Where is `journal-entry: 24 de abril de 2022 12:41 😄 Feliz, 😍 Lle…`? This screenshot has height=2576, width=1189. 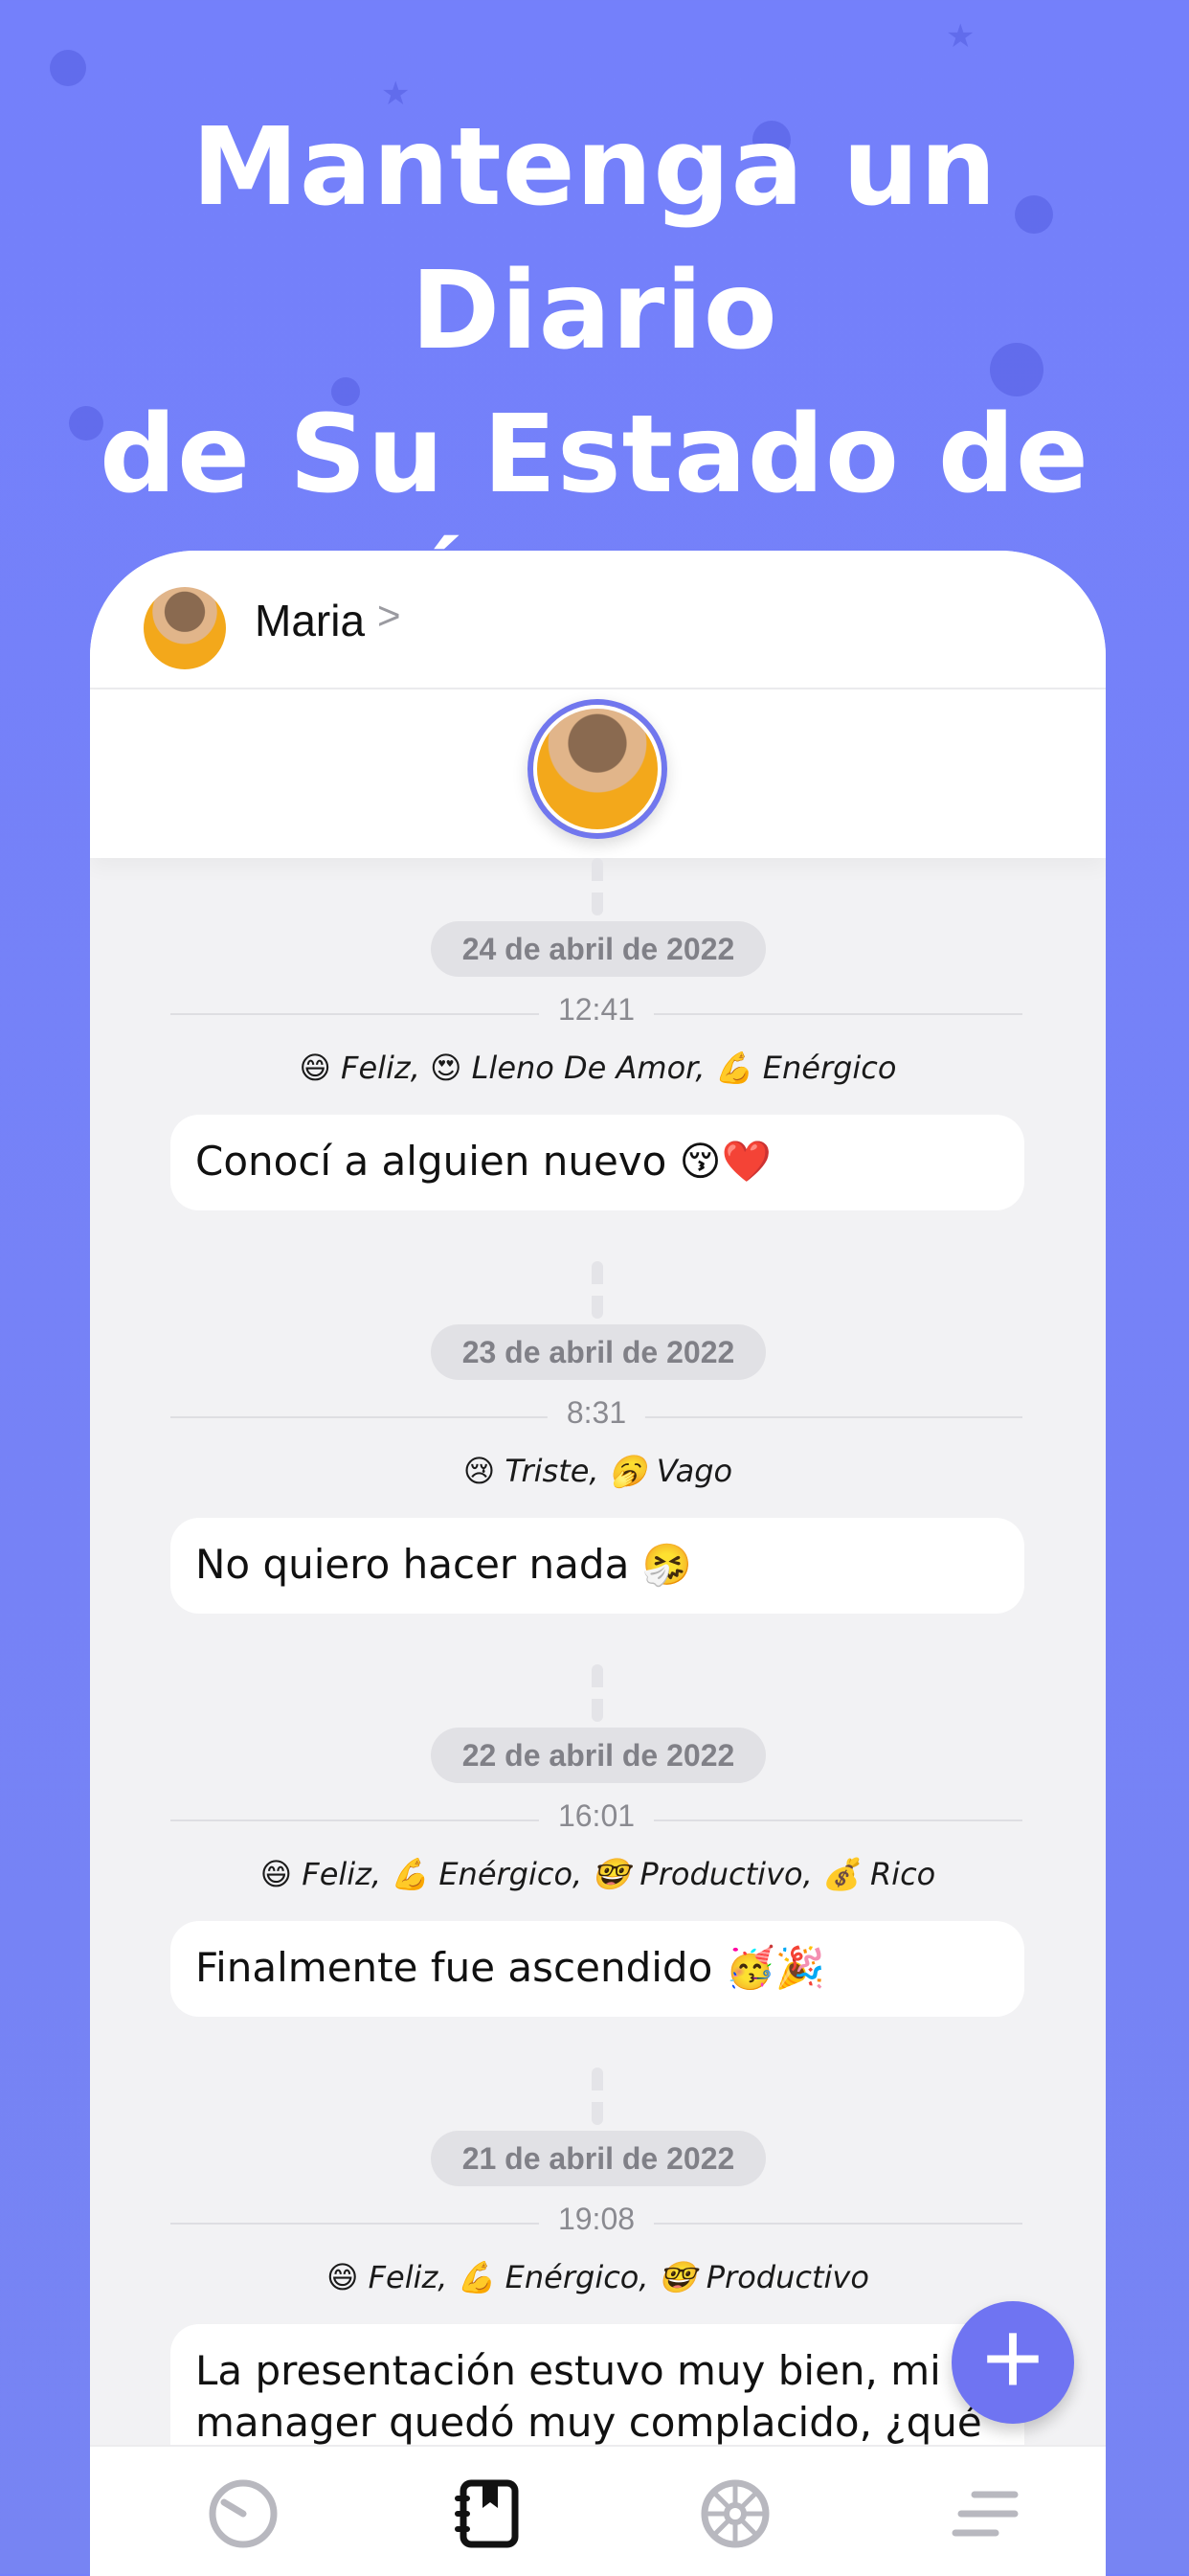
journal-entry: 24 de abril de 2022 12:41 😄 Feliz, 😍 Lle… is located at coordinates (598, 1059).